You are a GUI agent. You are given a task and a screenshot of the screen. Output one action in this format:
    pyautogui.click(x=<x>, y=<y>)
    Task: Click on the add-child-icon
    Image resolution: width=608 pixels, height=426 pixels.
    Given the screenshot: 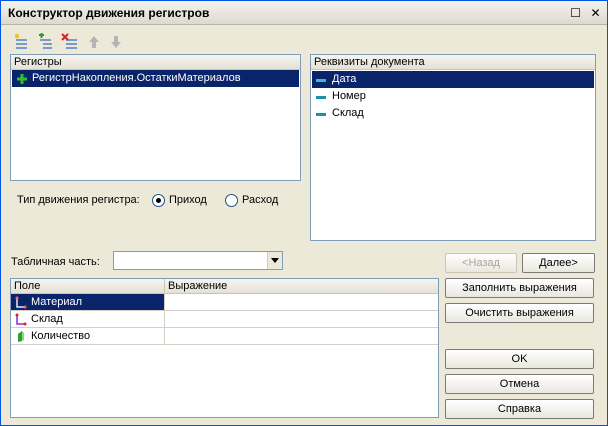 What is the action you would take?
    pyautogui.click(x=46, y=42)
    